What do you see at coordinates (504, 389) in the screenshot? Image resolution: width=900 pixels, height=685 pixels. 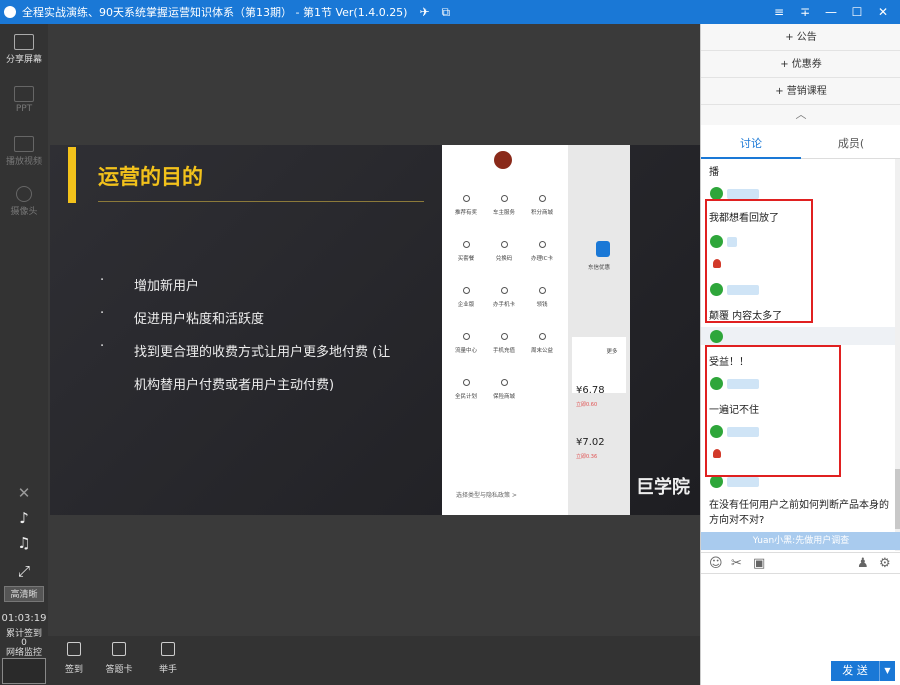 I see `phone-item: 保险商城` at bounding box center [504, 389].